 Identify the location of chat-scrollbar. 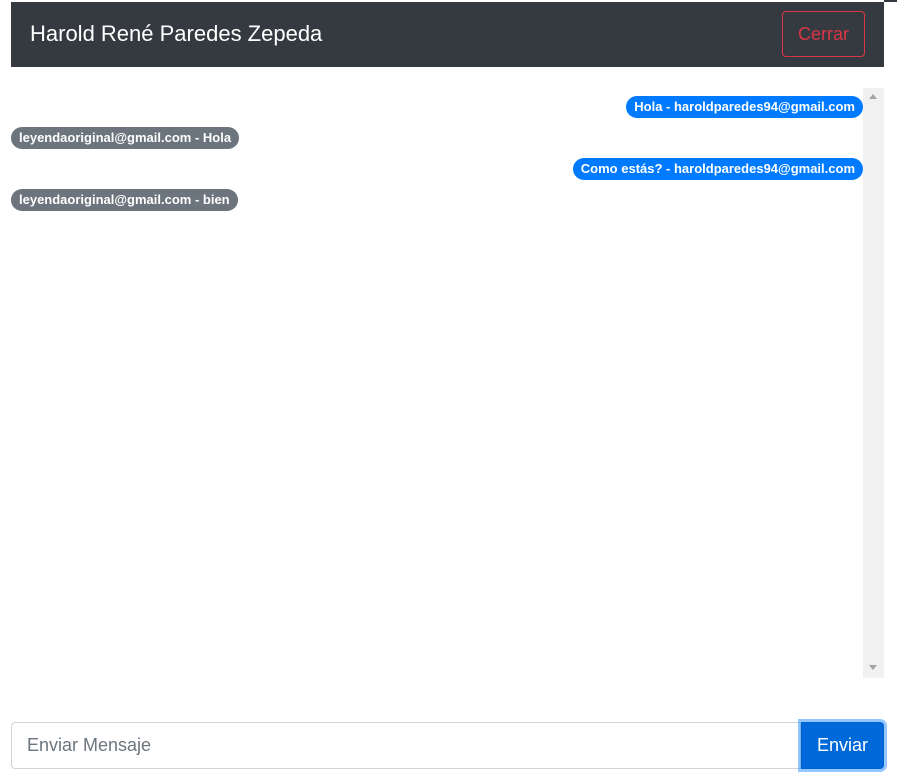
(873, 383).